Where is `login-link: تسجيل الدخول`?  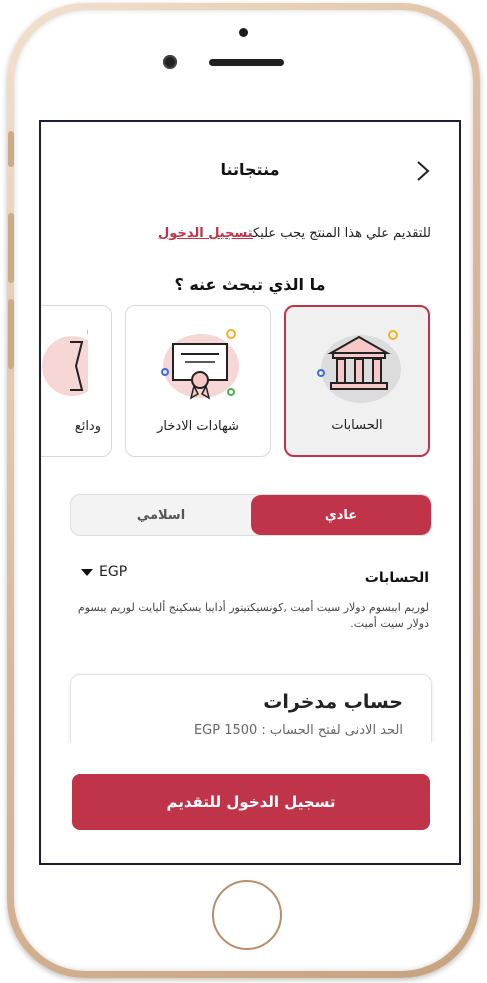 login-link: تسجيل الدخول is located at coordinates (205, 233).